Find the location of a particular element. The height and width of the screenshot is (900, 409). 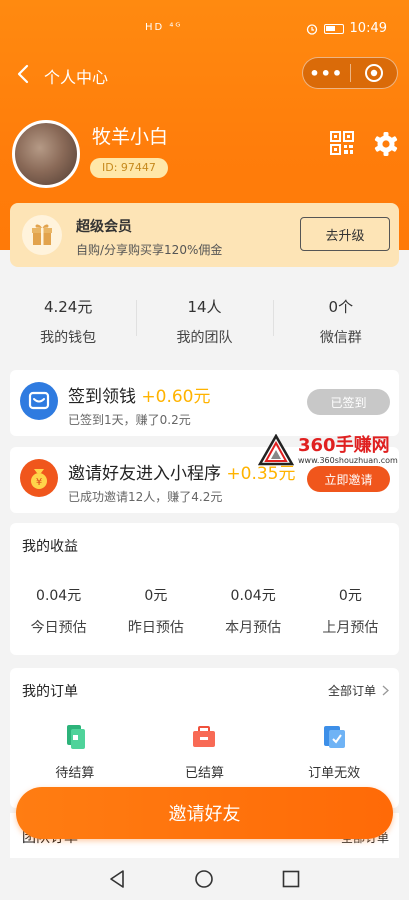

nav-back-icon is located at coordinates (117, 879).